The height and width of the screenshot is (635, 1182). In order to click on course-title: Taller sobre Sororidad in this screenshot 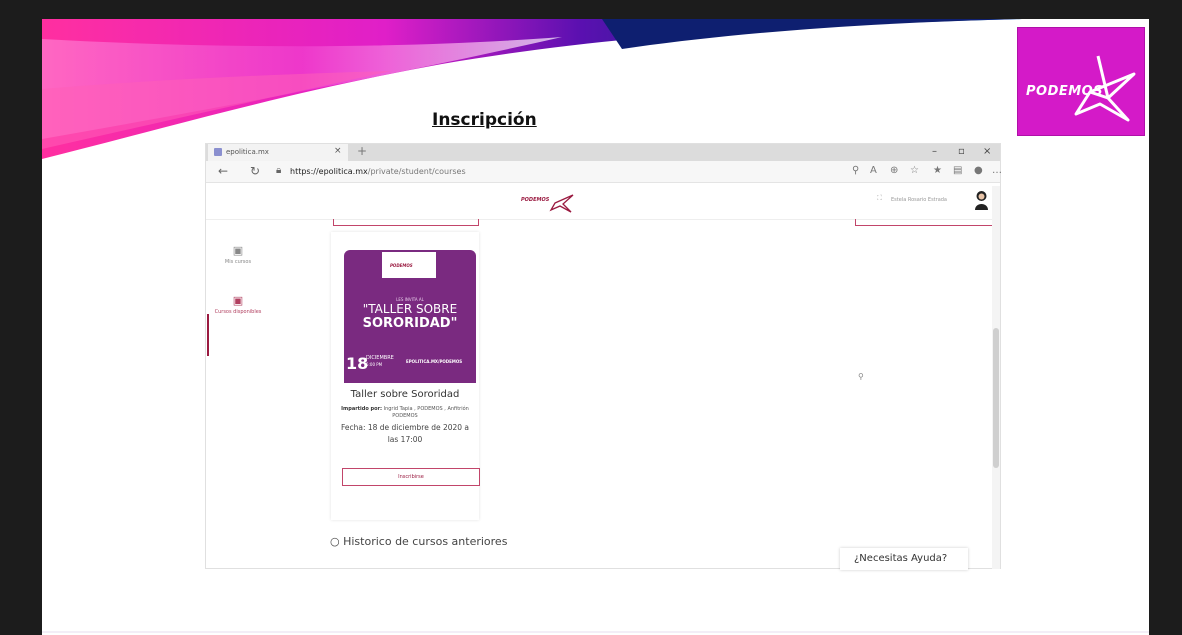, I will do `click(405, 394)`.